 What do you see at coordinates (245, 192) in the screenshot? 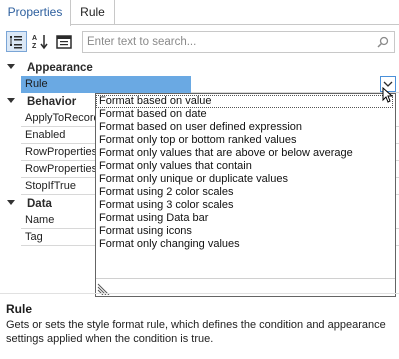
I see `dropdown-item: Format using 2 color scales` at bounding box center [245, 192].